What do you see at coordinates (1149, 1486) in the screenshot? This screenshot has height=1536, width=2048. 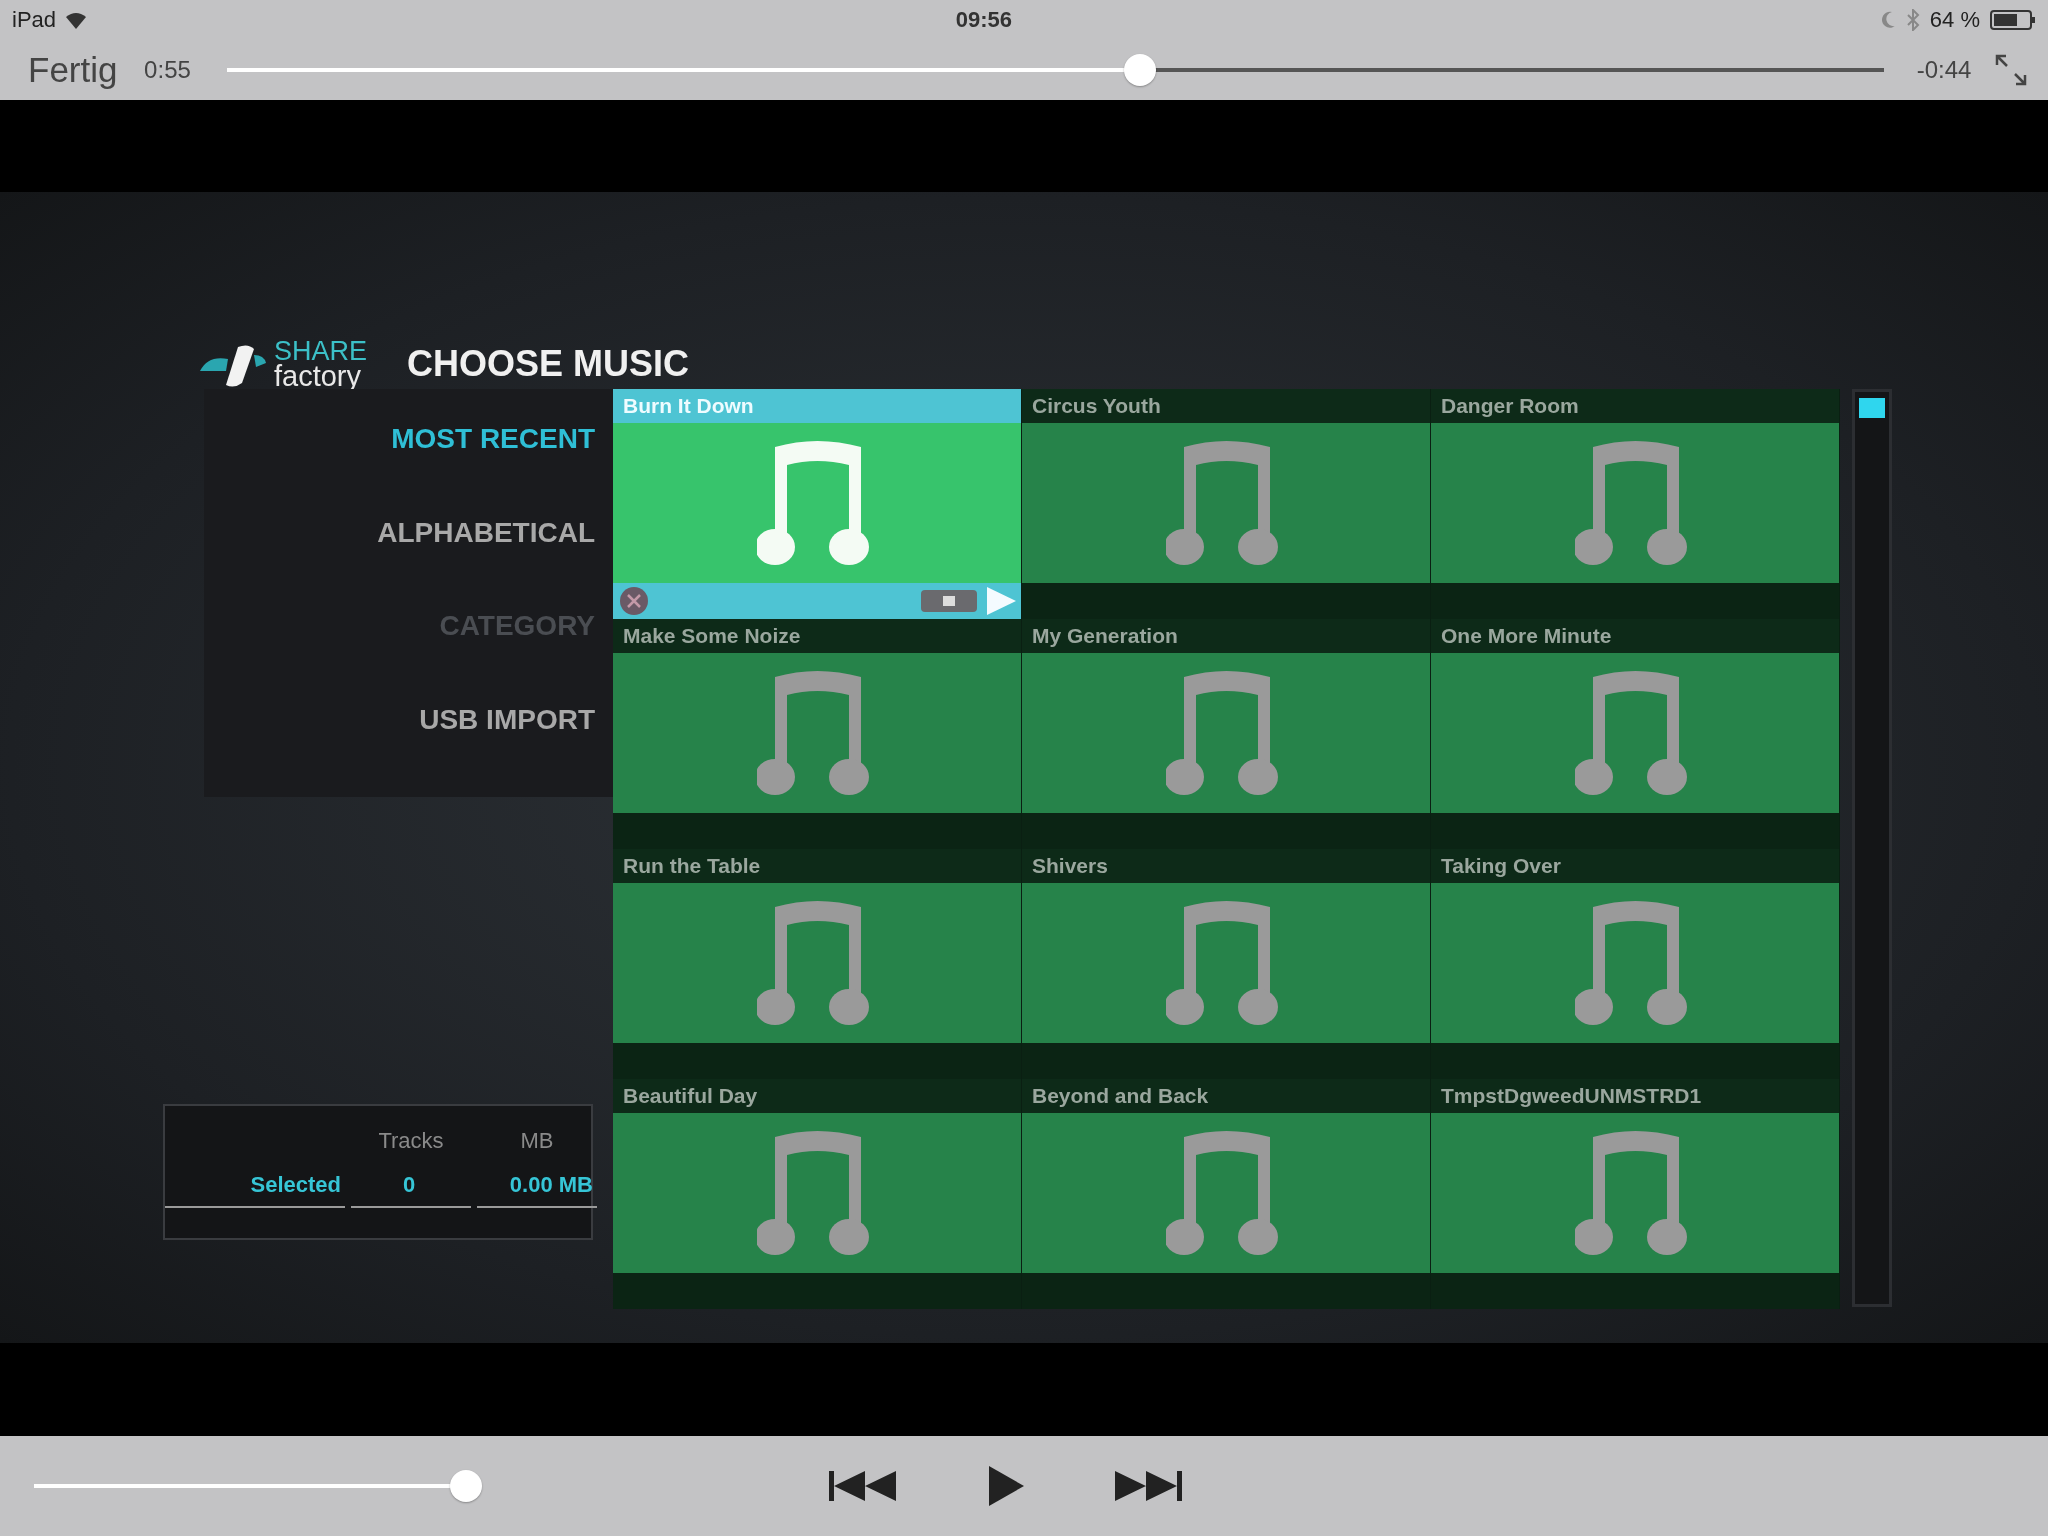 I see `next-icon` at bounding box center [1149, 1486].